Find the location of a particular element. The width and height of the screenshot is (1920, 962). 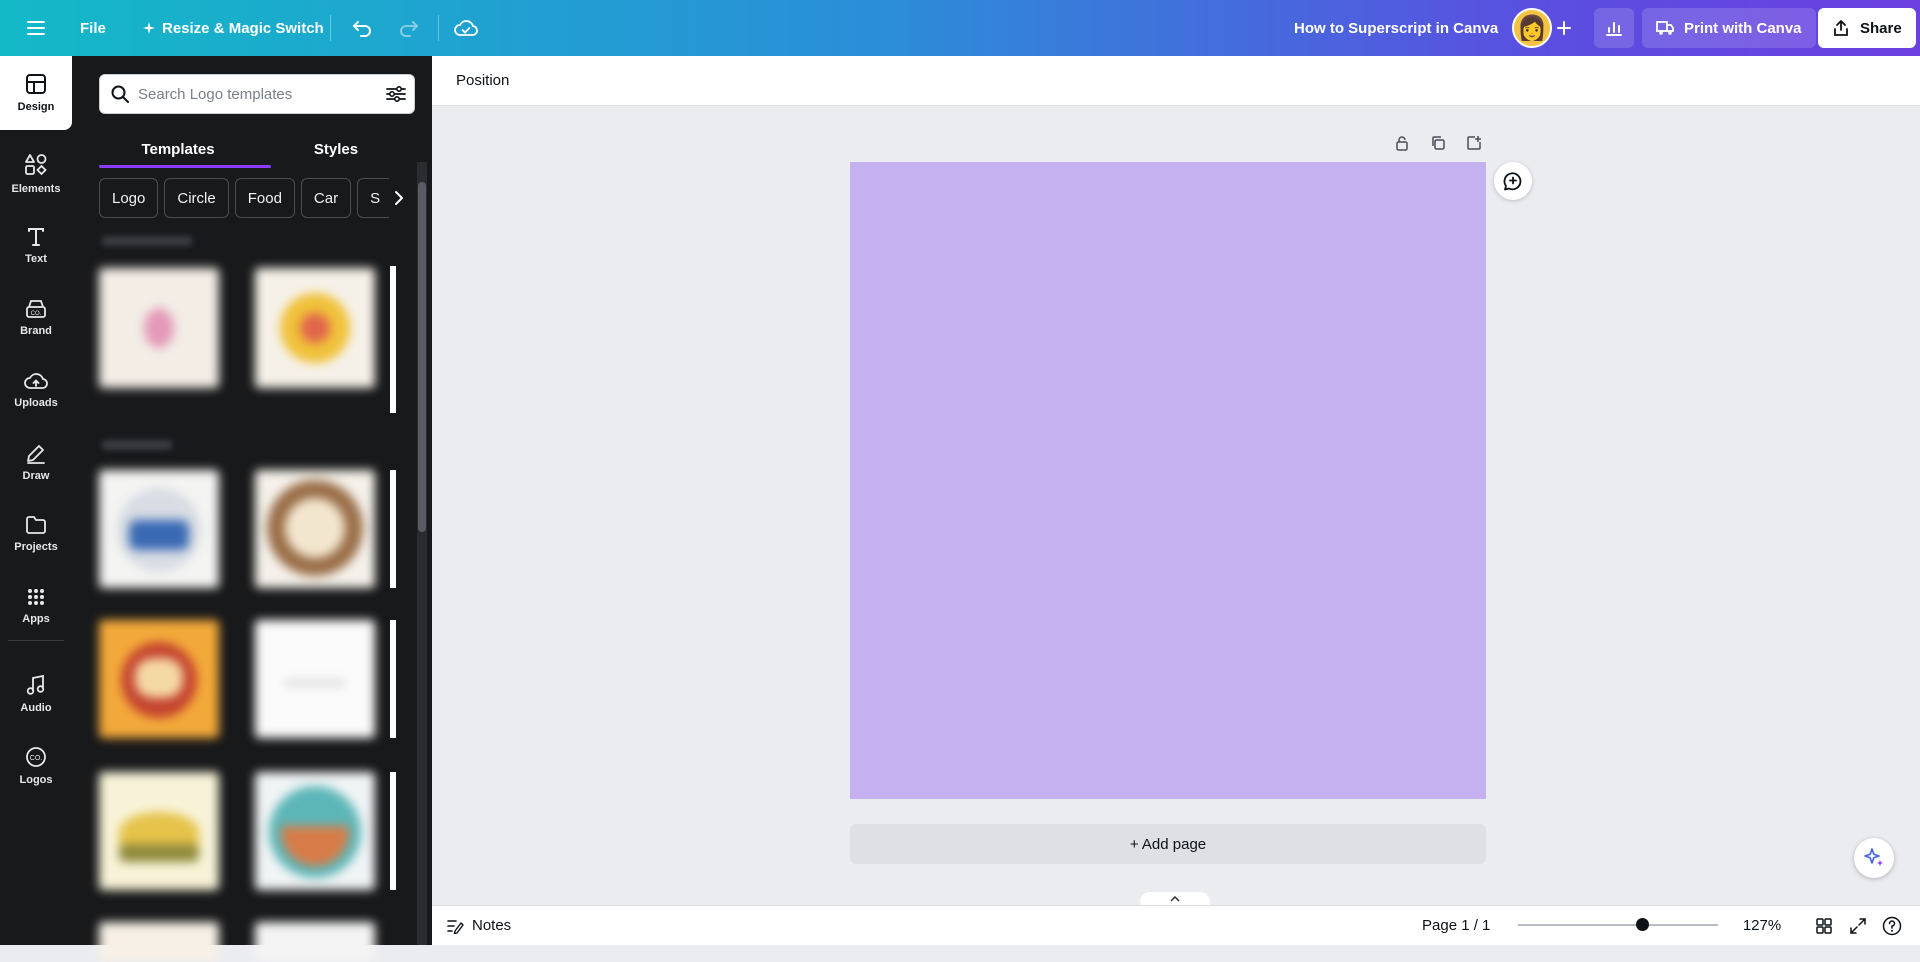

draw-icon is located at coordinates (36, 454).